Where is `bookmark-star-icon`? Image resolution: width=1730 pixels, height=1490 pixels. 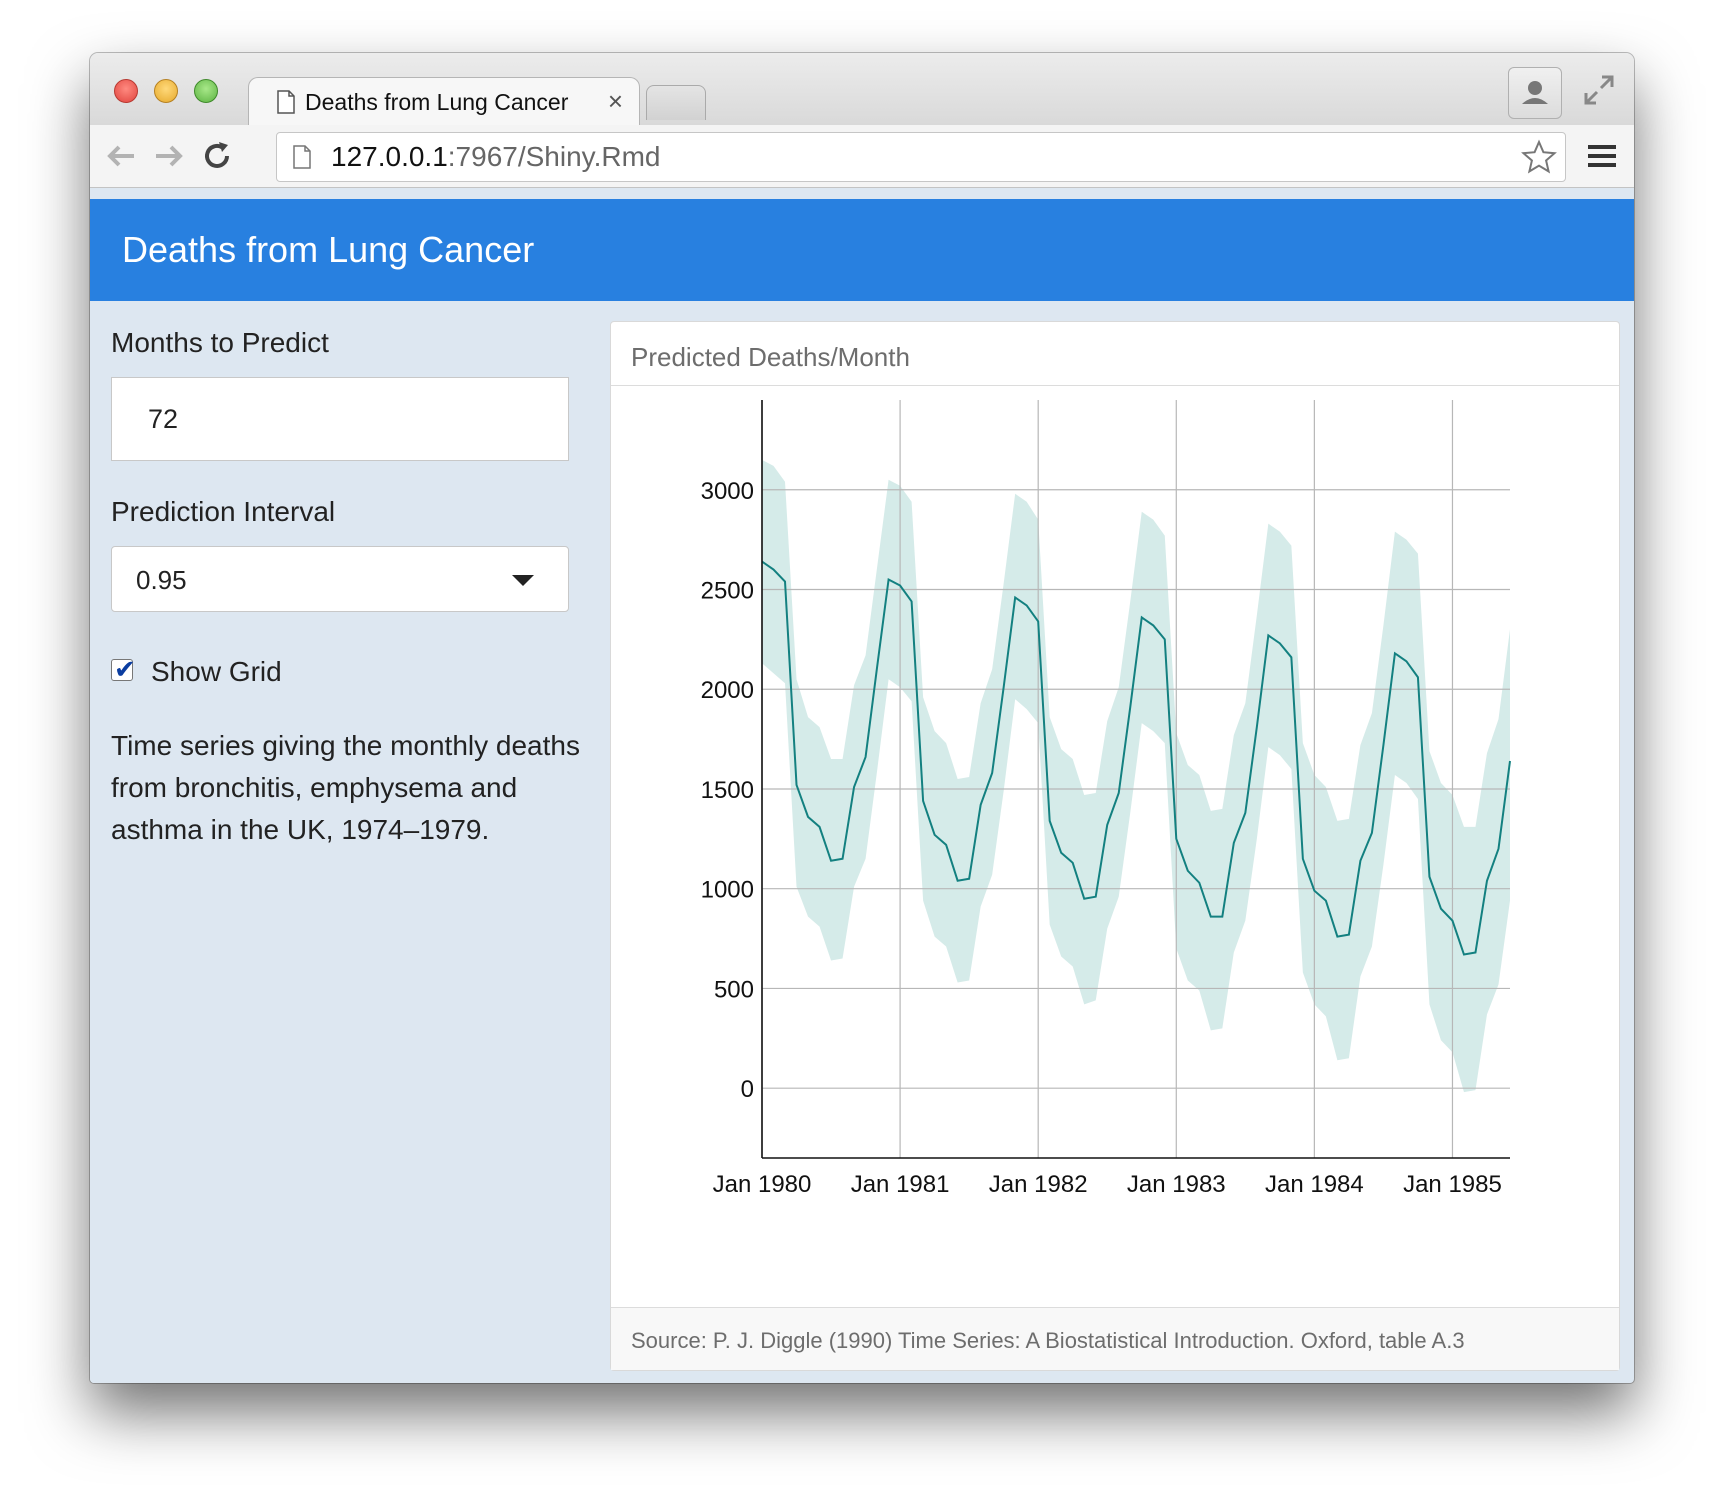 bookmark-star-icon is located at coordinates (1539, 157).